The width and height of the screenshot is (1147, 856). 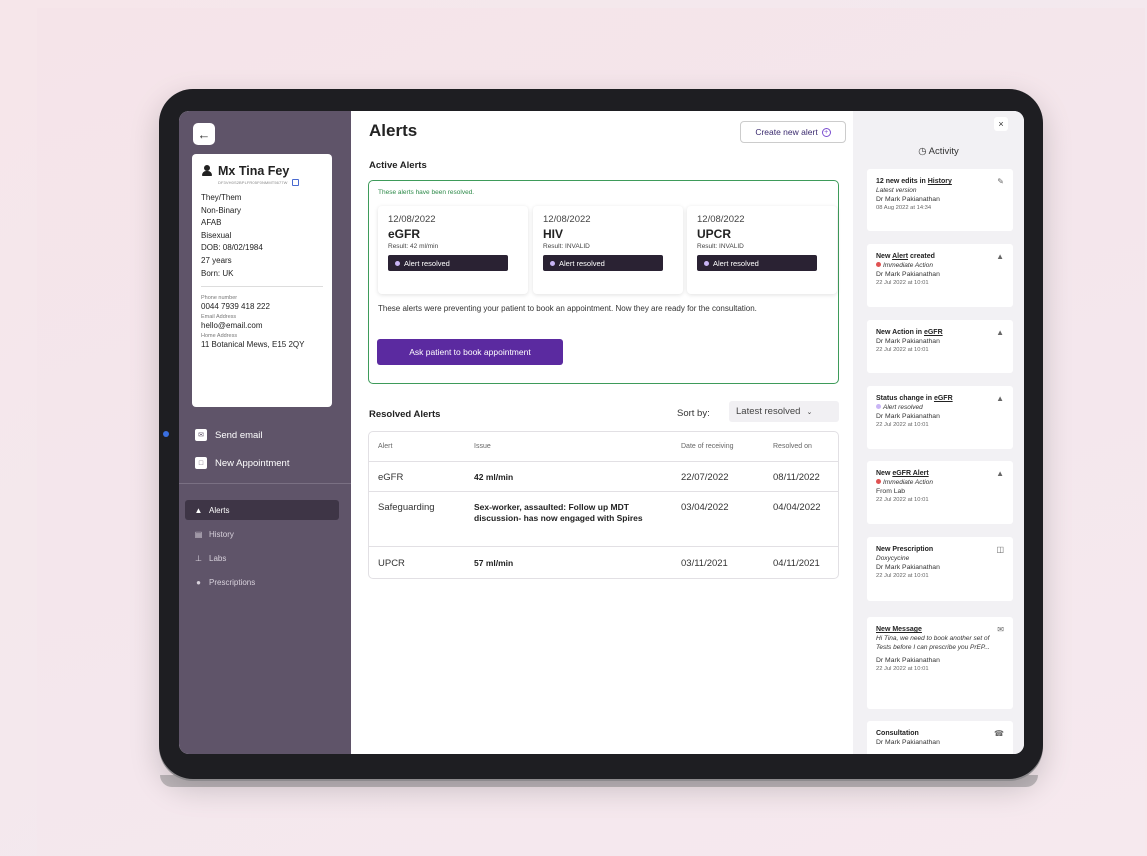 What do you see at coordinates (262, 582) in the screenshot?
I see `sidebar-item-prescriptions: ● Prescriptions` at bounding box center [262, 582].